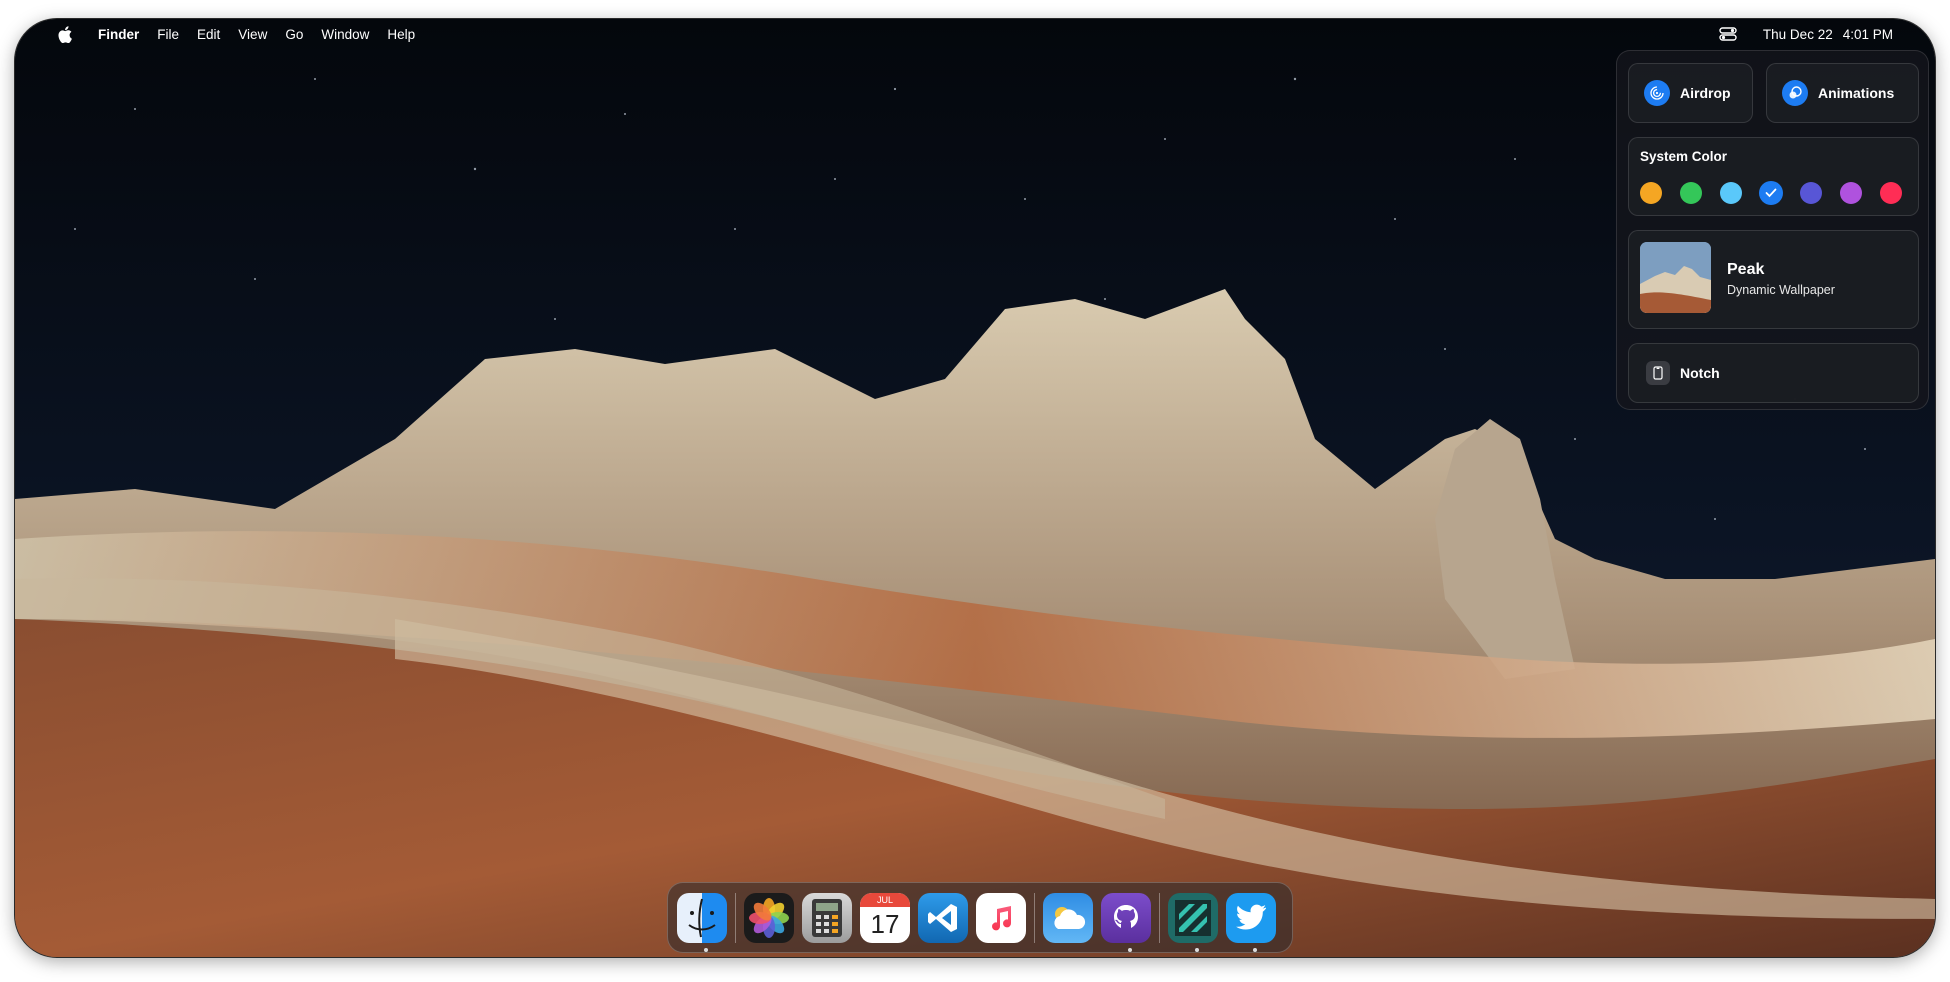 The height and width of the screenshot is (982, 1950). Describe the element at coordinates (345, 34) in the screenshot. I see `menu-window: Window` at that location.